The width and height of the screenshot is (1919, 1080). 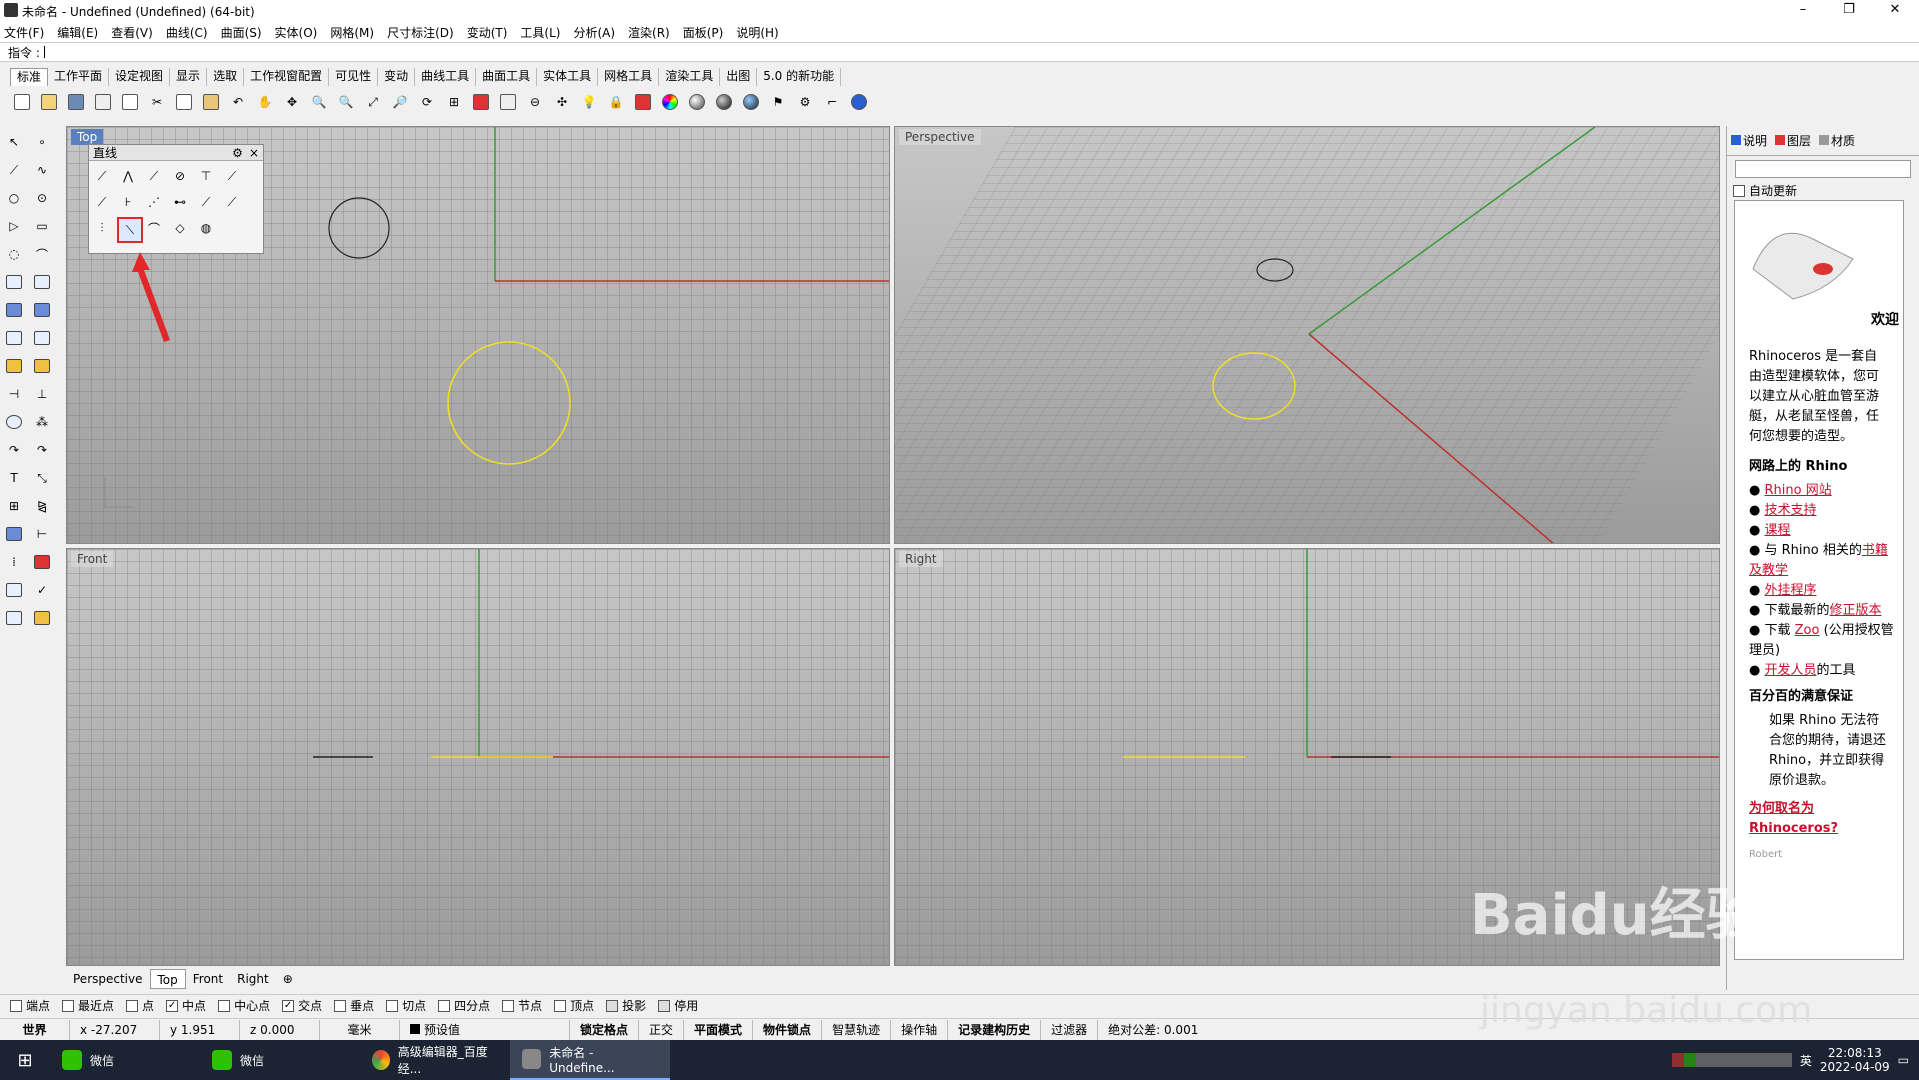 What do you see at coordinates (42, 226) in the screenshot?
I see `rectangle-icon: ▭` at bounding box center [42, 226].